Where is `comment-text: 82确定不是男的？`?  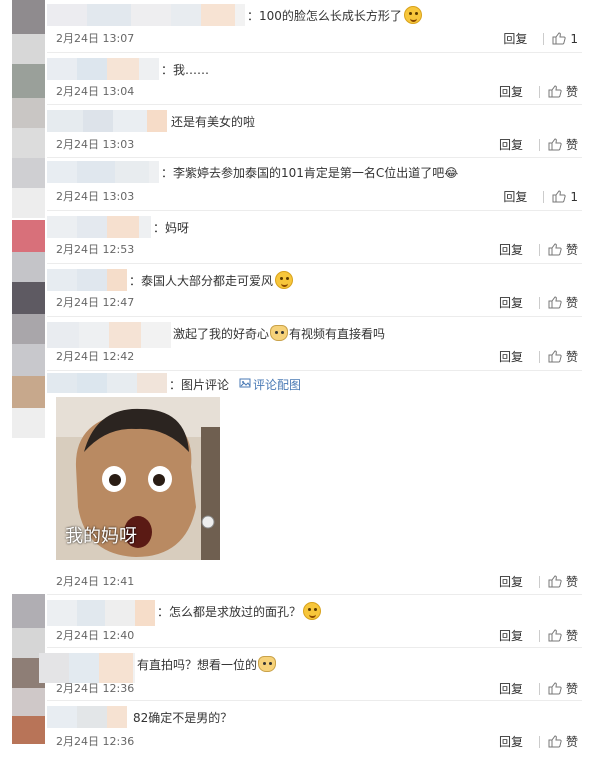
comment-text: 82确定不是男的？ is located at coordinates (183, 717).